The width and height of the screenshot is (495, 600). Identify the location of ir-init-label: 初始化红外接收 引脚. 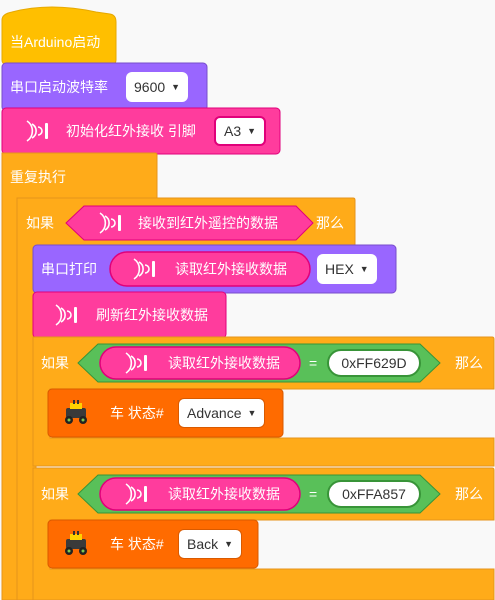
(131, 131).